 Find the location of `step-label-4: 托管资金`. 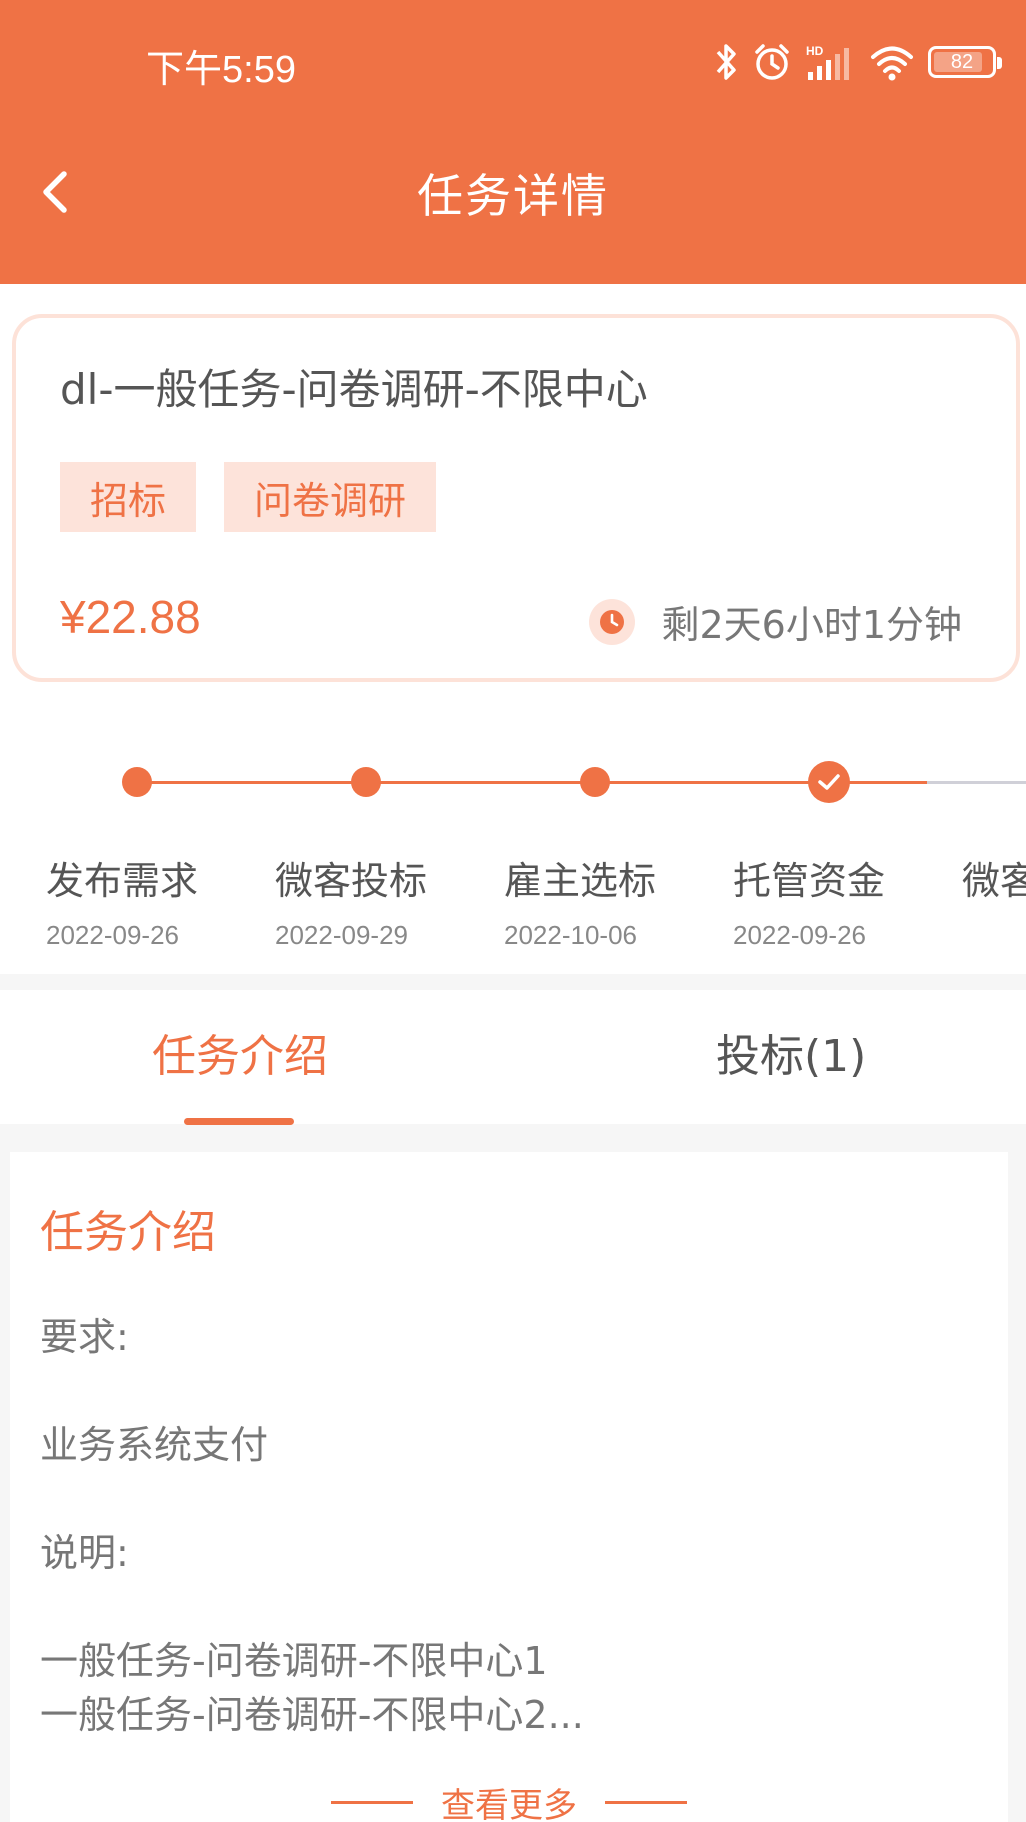

step-label-4: 托管资金 is located at coordinates (809, 881).